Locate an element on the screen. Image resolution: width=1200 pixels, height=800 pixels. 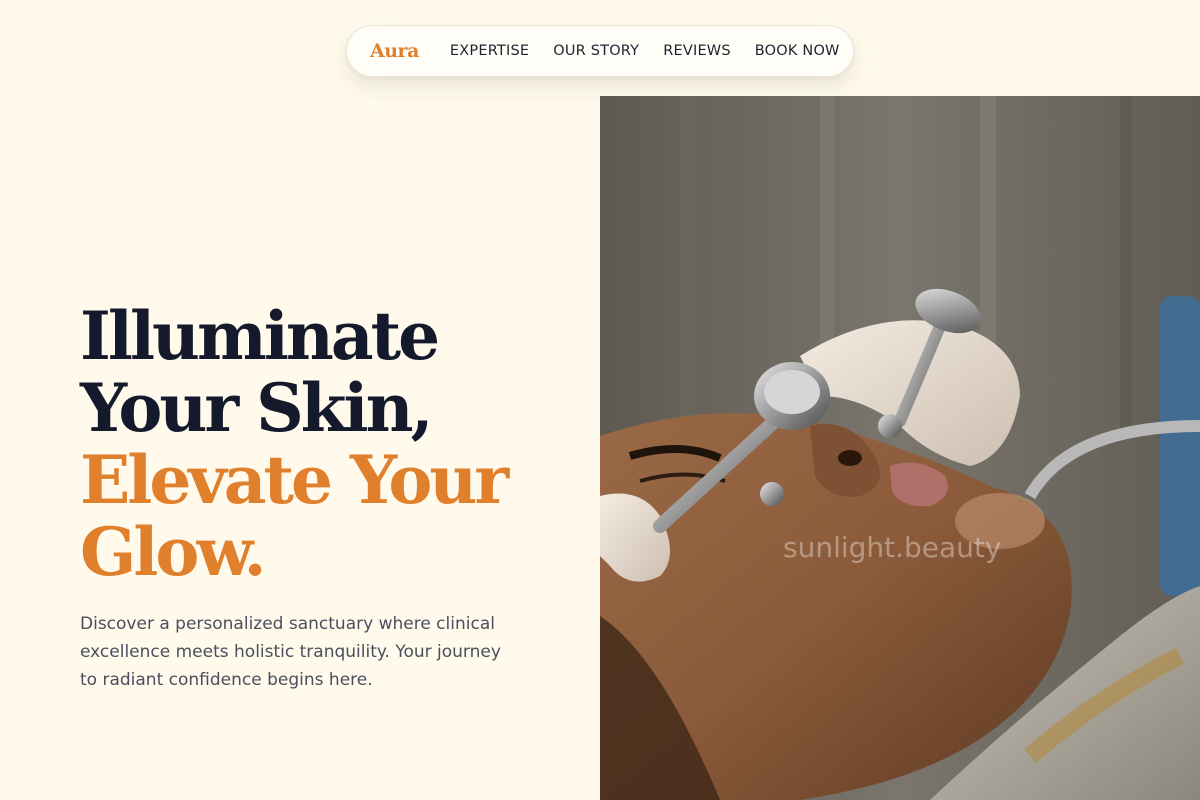
nav-link-book-now: BOOK NOW is located at coordinates (797, 51).